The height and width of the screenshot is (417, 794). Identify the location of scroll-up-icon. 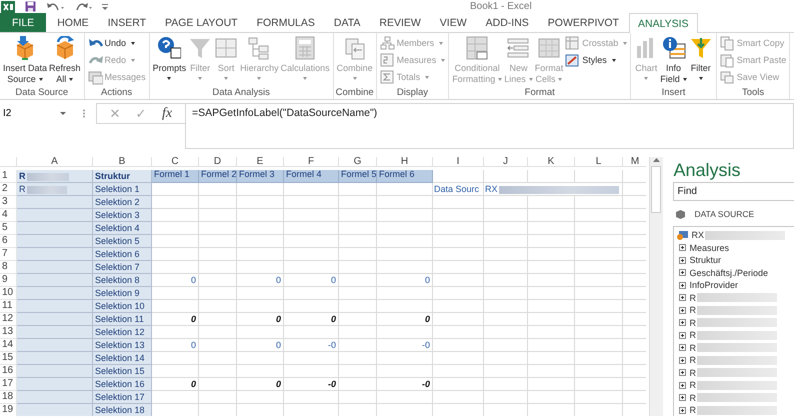
(656, 160).